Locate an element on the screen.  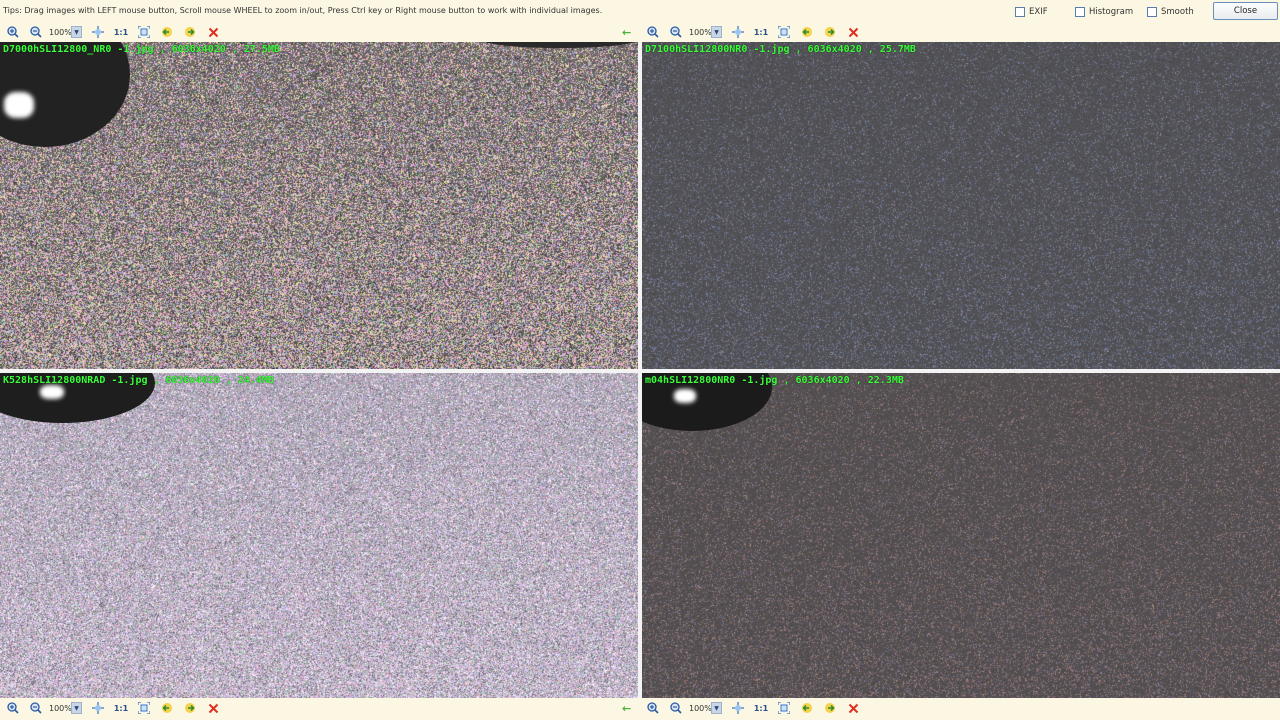
horizontal-divider is located at coordinates (640, 371).